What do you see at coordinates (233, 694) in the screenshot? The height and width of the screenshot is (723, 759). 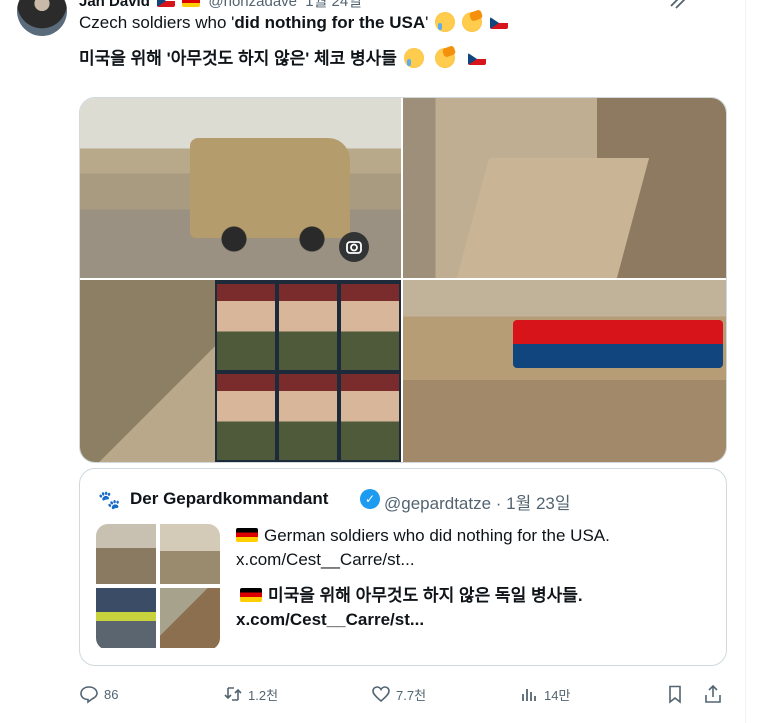 I see `repost-icon` at bounding box center [233, 694].